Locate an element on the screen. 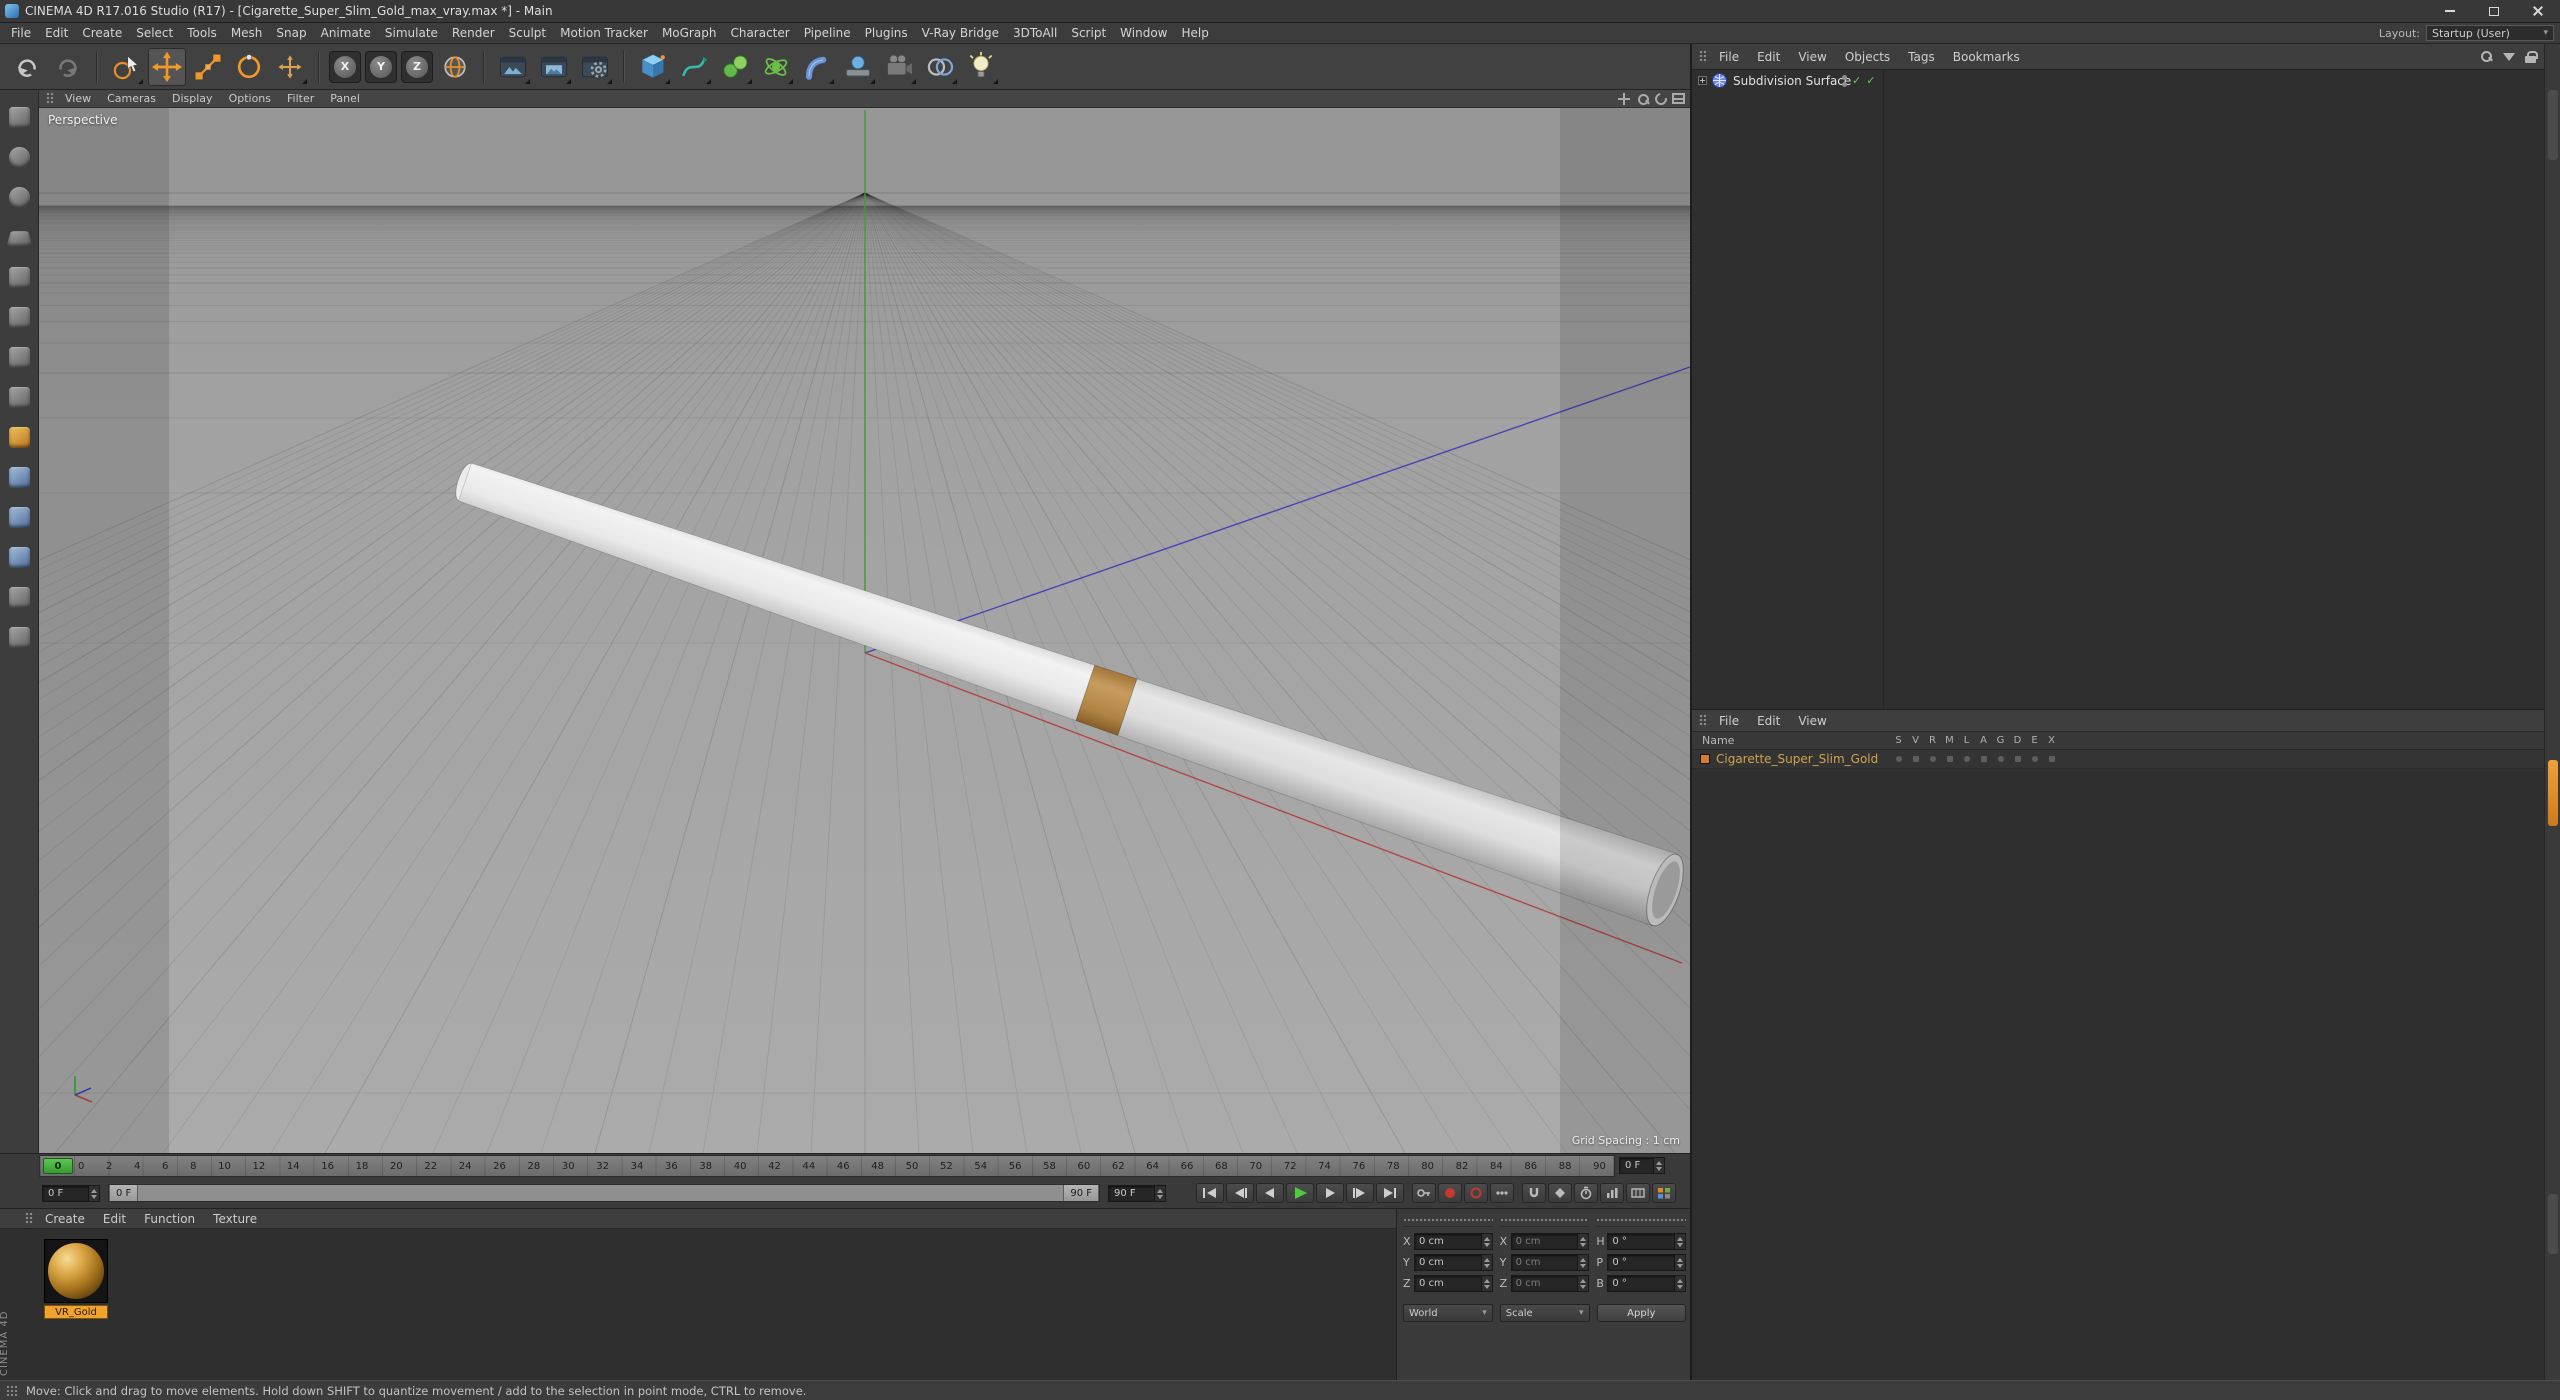 This screenshot has height=1400, width=2560. size-x-field: 0 cm is located at coordinates (1550, 1241).